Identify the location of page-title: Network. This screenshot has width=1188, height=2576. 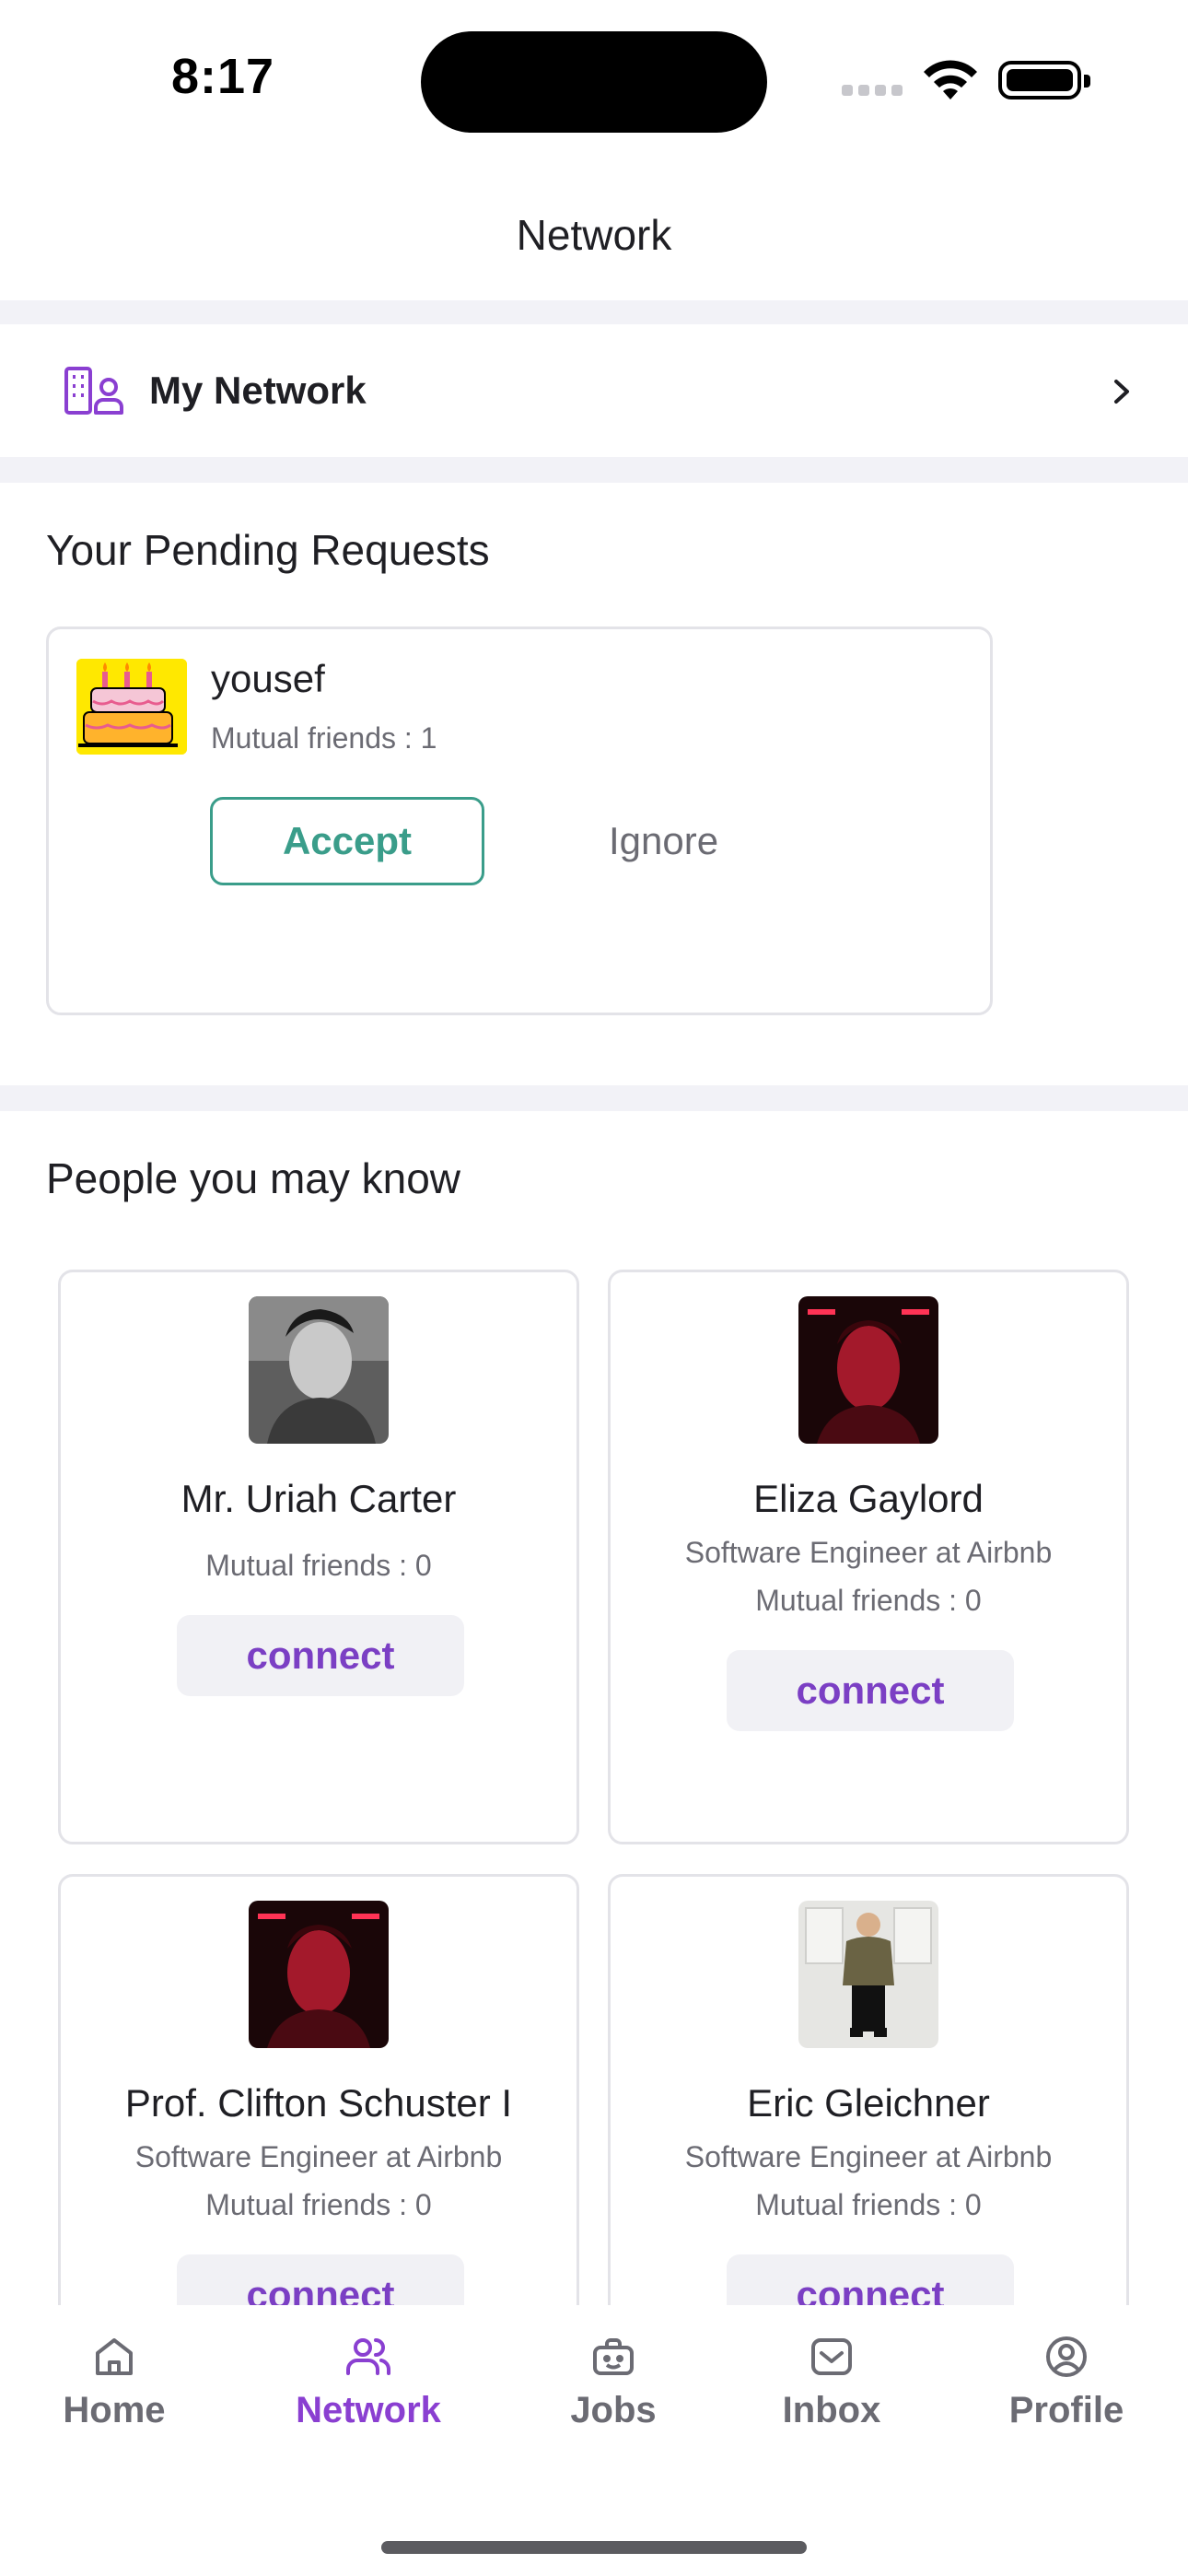
(594, 235).